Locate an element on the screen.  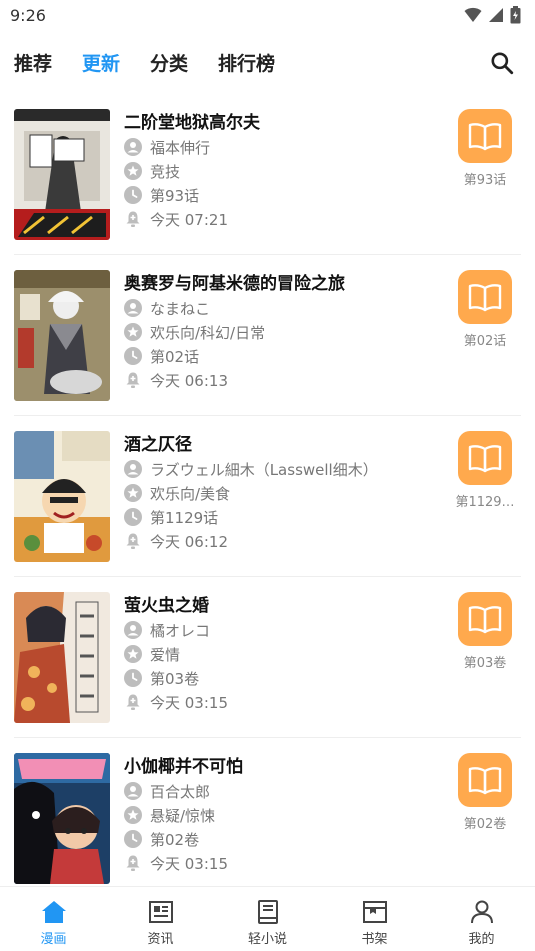
status-icons is located at coordinates (492, 15).